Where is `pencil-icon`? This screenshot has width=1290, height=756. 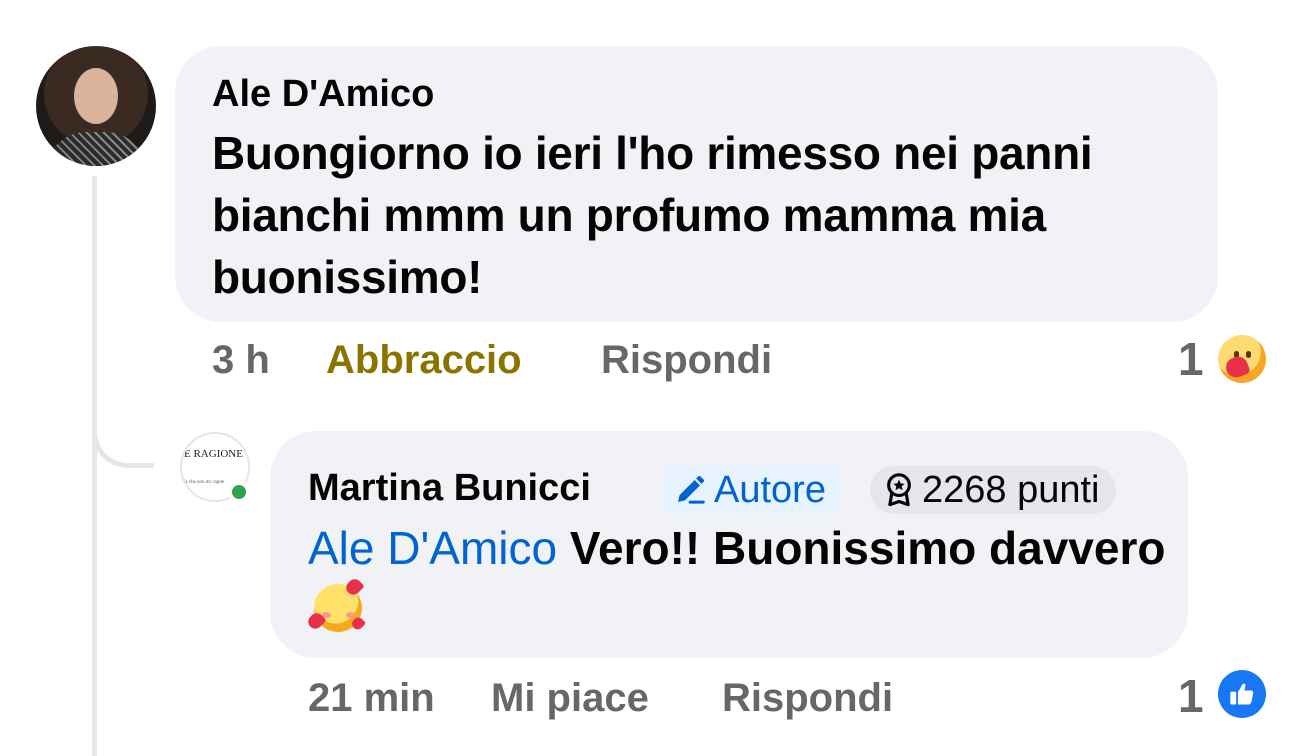 pencil-icon is located at coordinates (691, 489).